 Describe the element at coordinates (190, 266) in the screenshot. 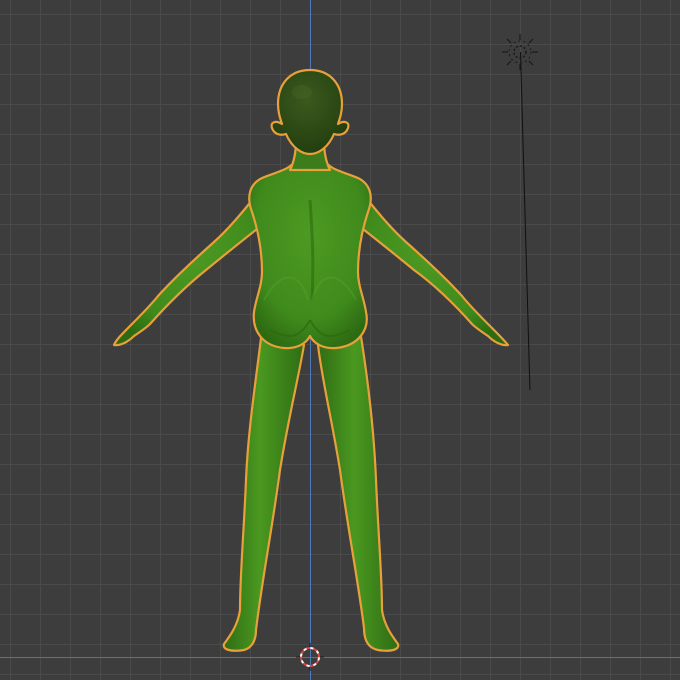

I see `left-arm` at that location.